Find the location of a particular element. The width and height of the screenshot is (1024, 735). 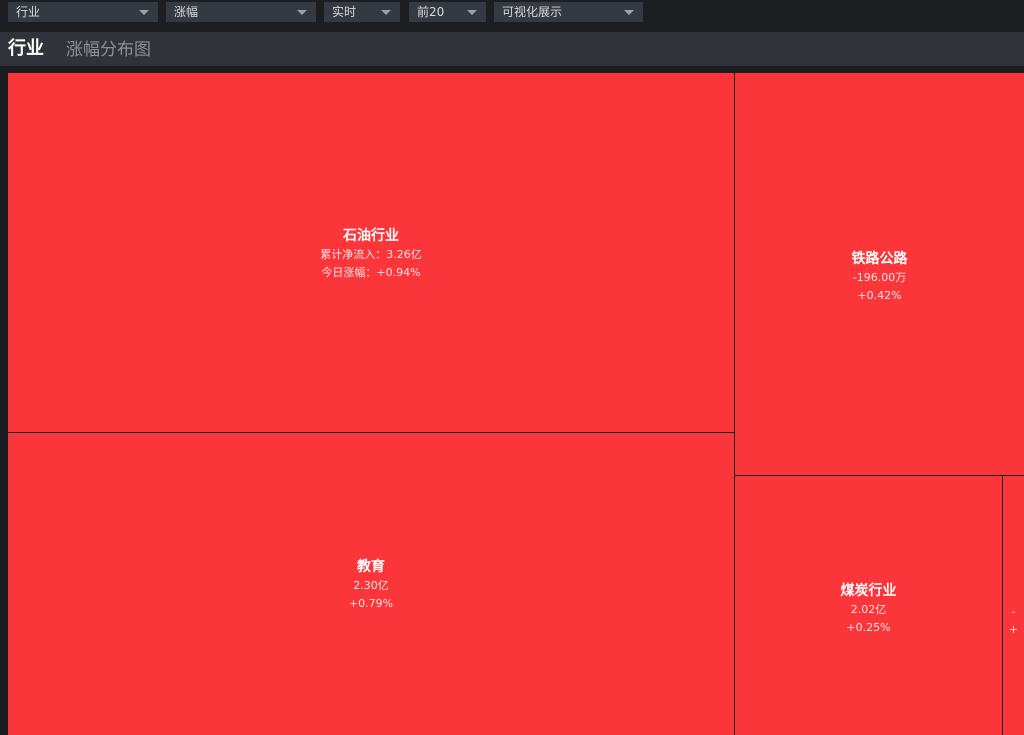

tile-name: 铁路公路 is located at coordinates (879, 259).